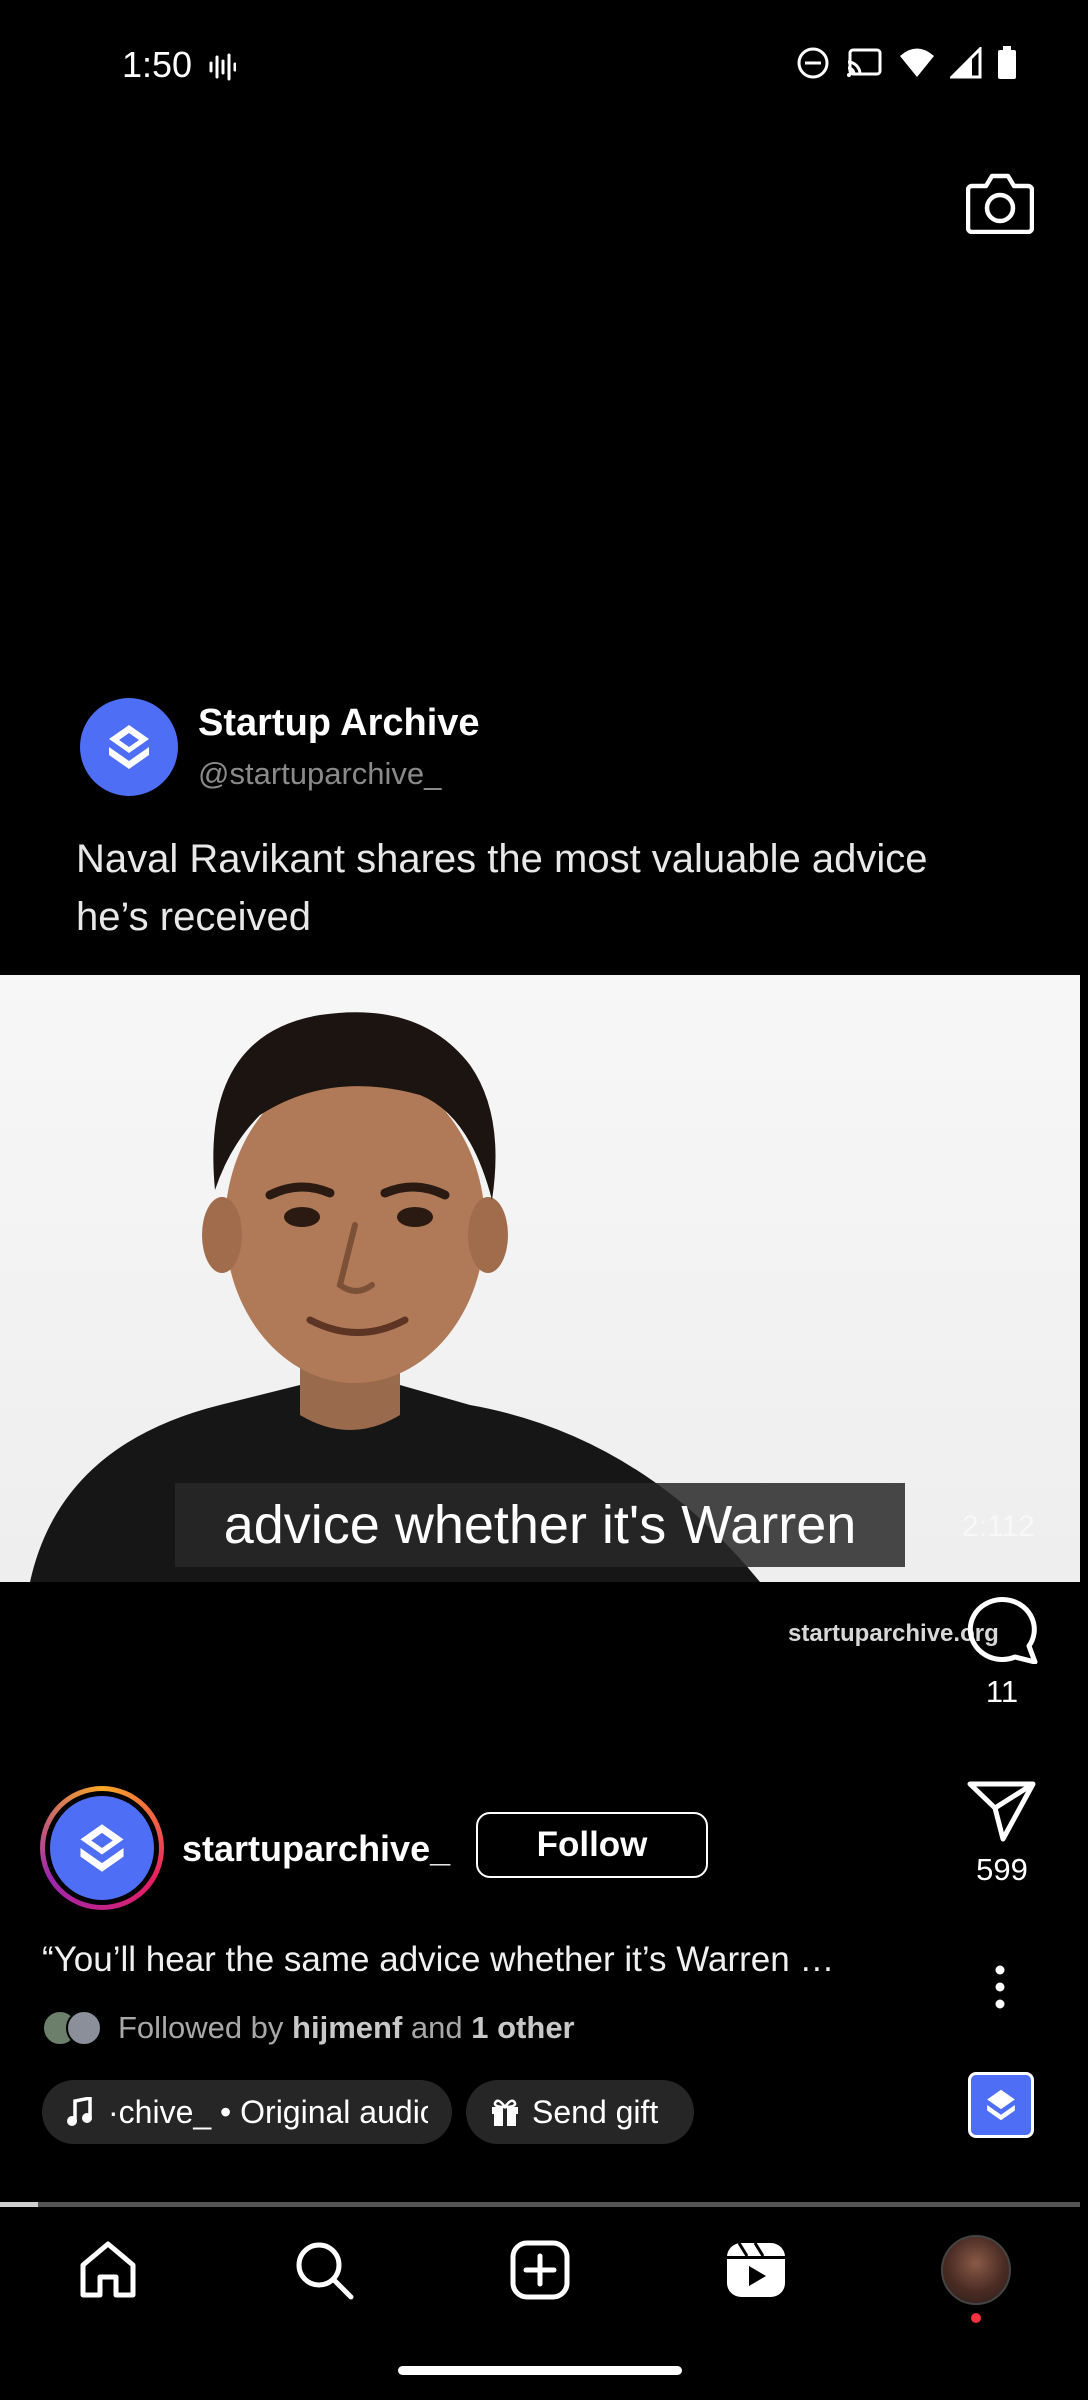 This screenshot has width=1088, height=2400. What do you see at coordinates (813, 63) in the screenshot?
I see `dnd-icon` at bounding box center [813, 63].